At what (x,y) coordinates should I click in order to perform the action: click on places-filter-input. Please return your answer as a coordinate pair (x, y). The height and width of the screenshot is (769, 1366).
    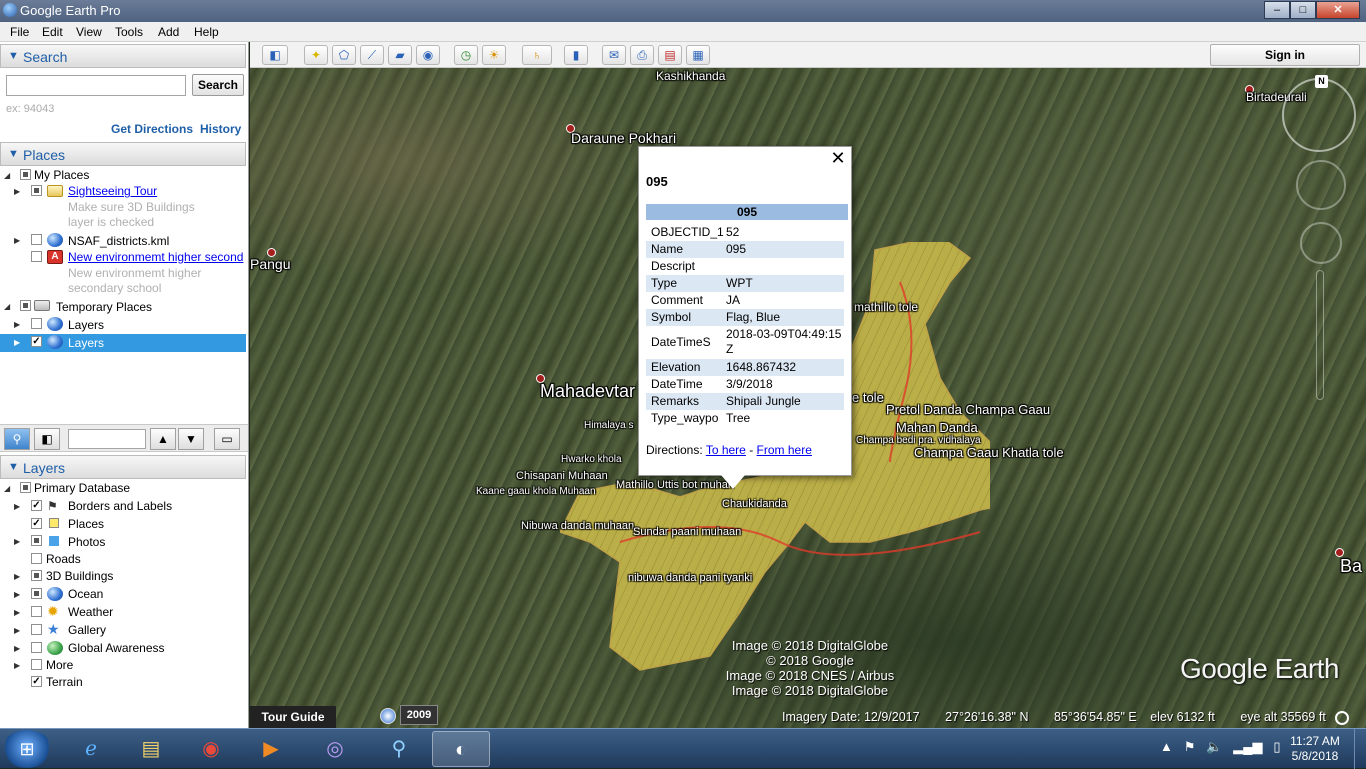
    Looking at the image, I should click on (107, 439).